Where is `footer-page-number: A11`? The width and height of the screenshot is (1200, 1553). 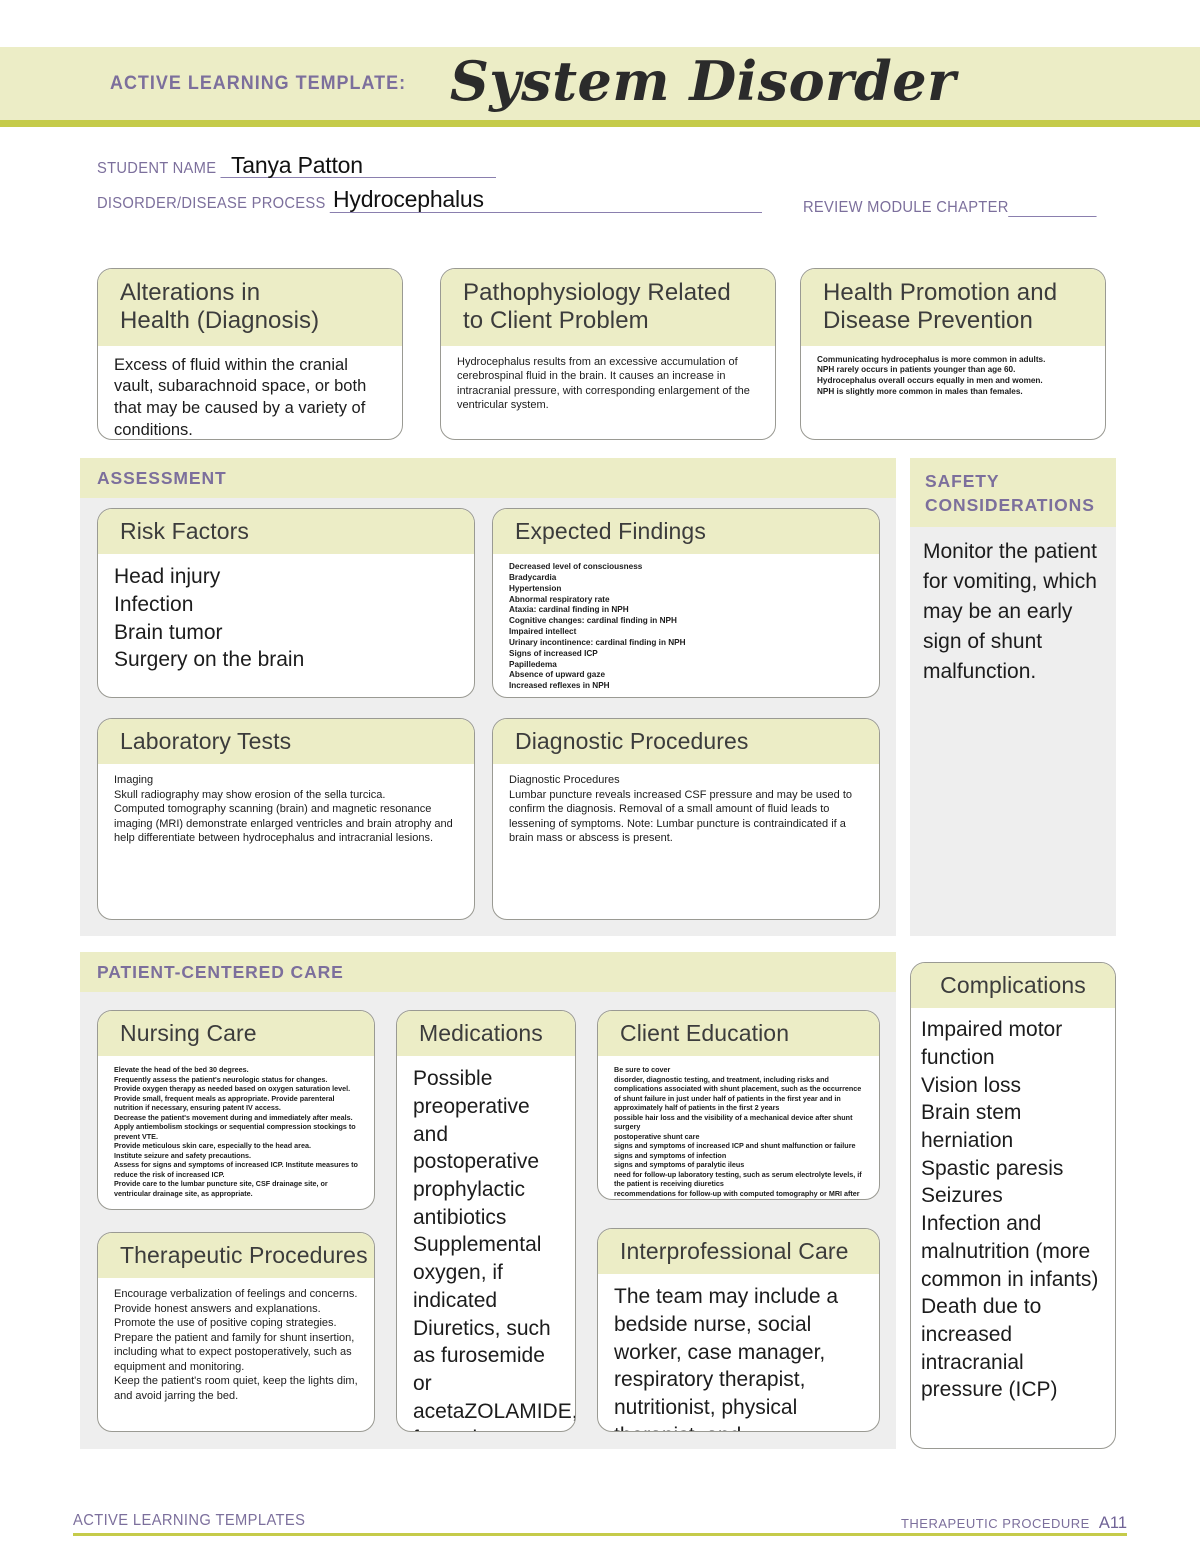
footer-page-number: A11 is located at coordinates (1112, 1523).